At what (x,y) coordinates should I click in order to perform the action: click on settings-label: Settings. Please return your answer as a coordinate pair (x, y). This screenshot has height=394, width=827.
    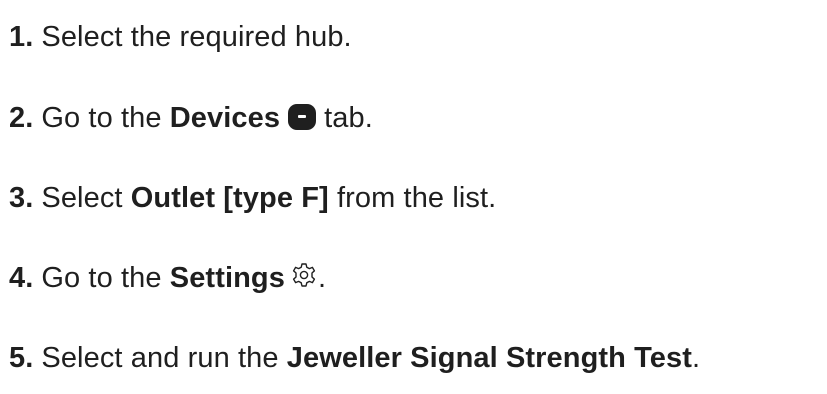
    Looking at the image, I should click on (227, 278).